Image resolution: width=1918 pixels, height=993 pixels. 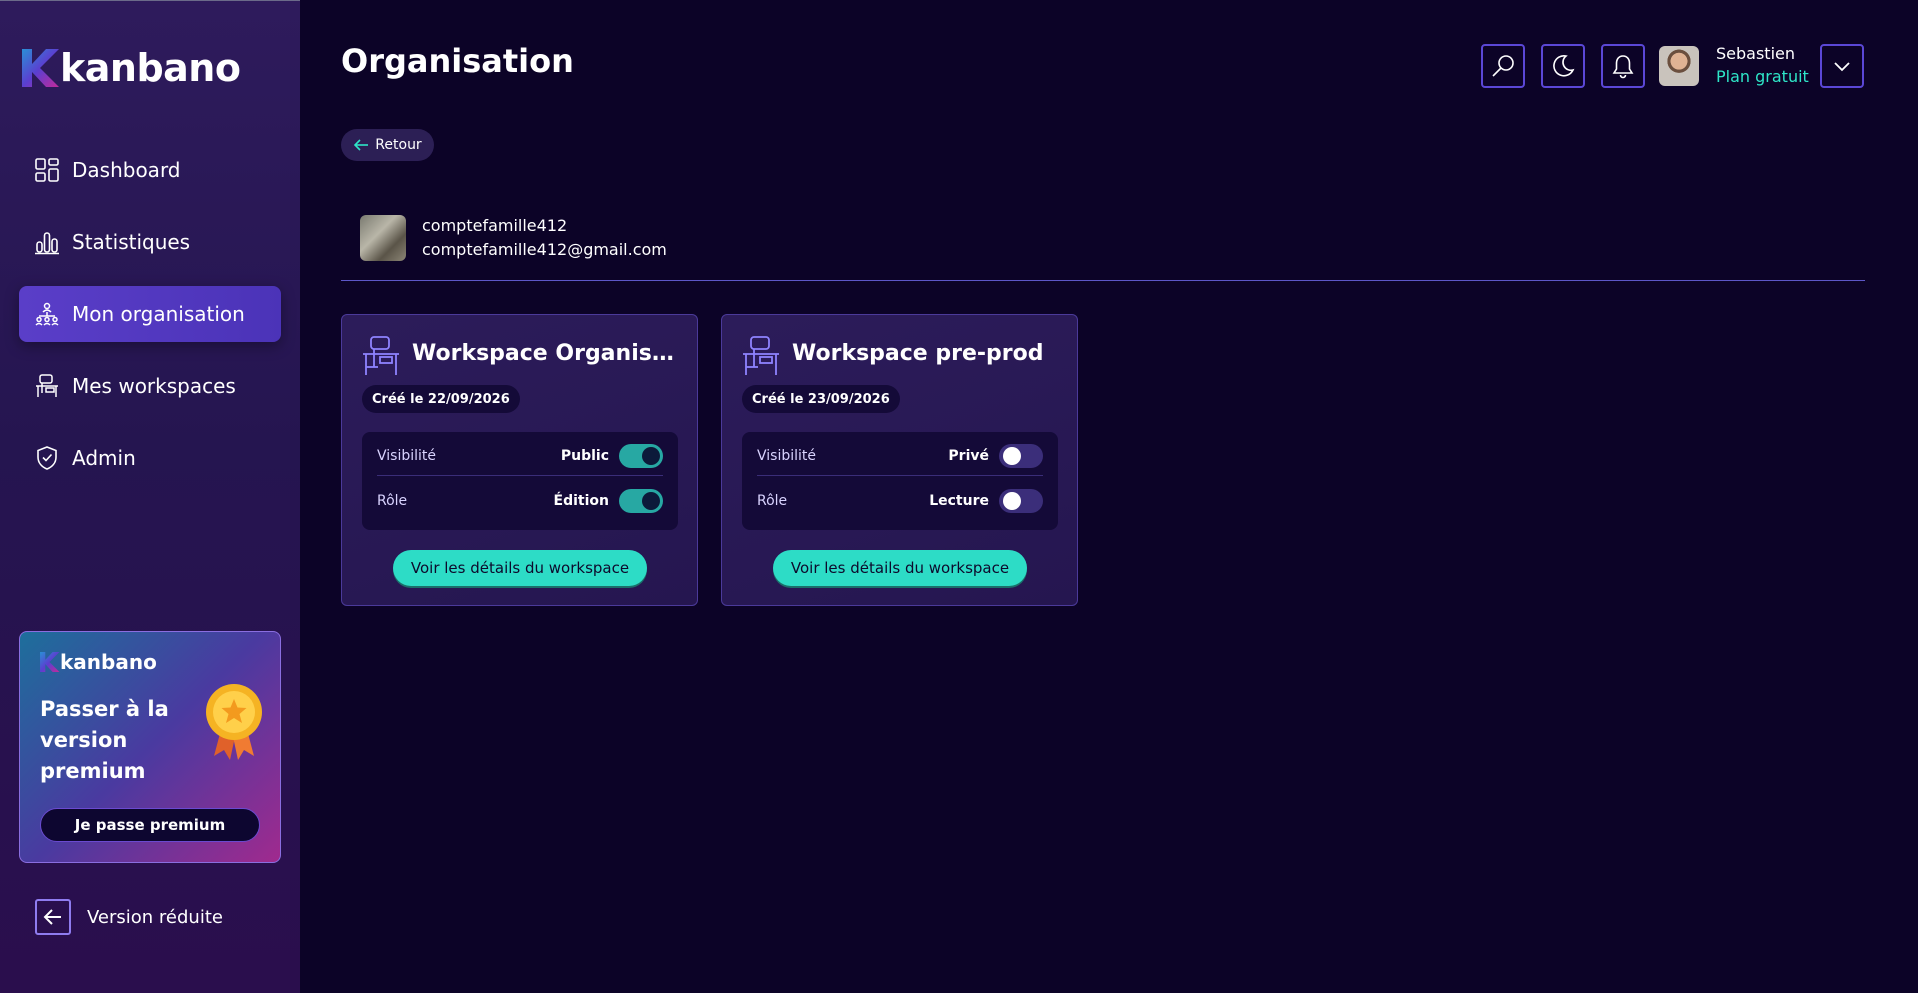 What do you see at coordinates (104, 458) in the screenshot?
I see `sidebar-item-label: Admin` at bounding box center [104, 458].